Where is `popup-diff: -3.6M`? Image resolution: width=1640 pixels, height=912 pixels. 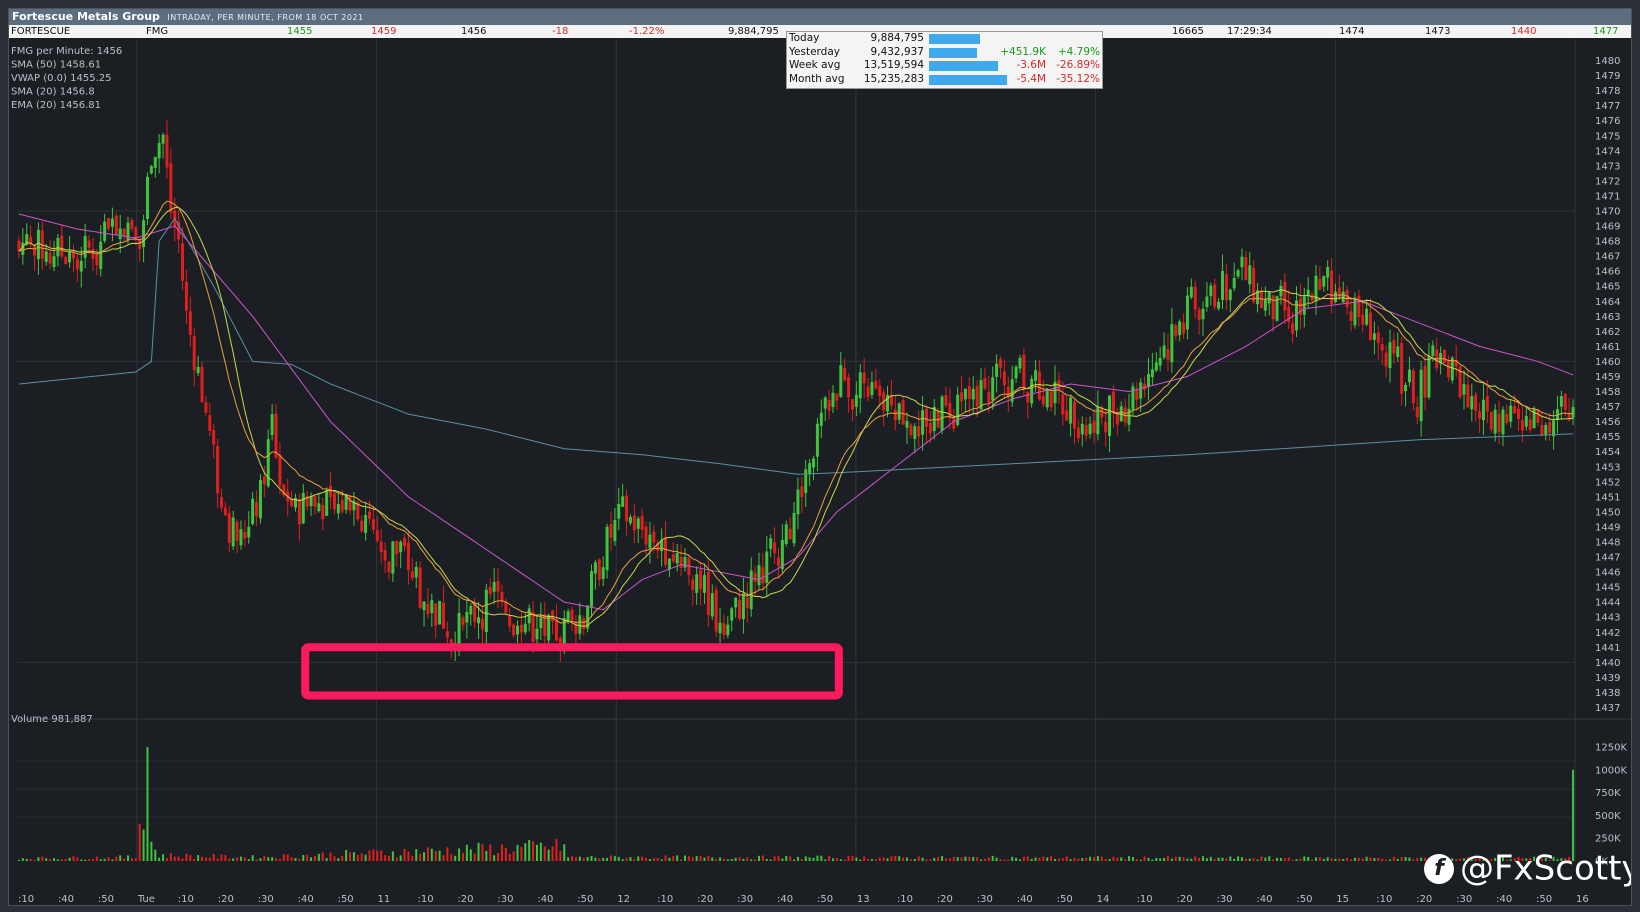 popup-diff: -3.6M is located at coordinates (1031, 65).